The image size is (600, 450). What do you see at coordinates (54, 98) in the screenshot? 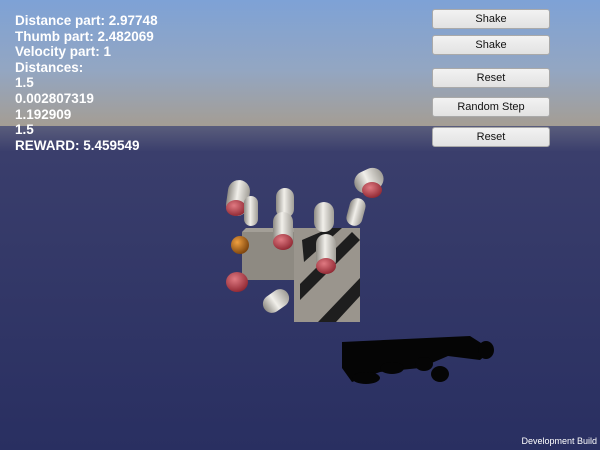
I see `distance-value: 0.002807319` at bounding box center [54, 98].